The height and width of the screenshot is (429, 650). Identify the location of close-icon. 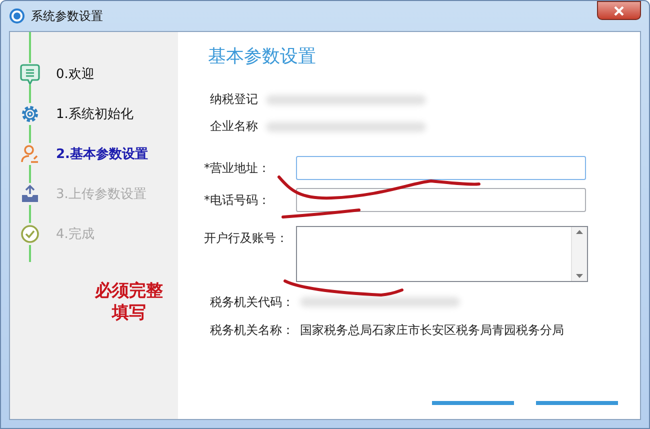
(619, 11).